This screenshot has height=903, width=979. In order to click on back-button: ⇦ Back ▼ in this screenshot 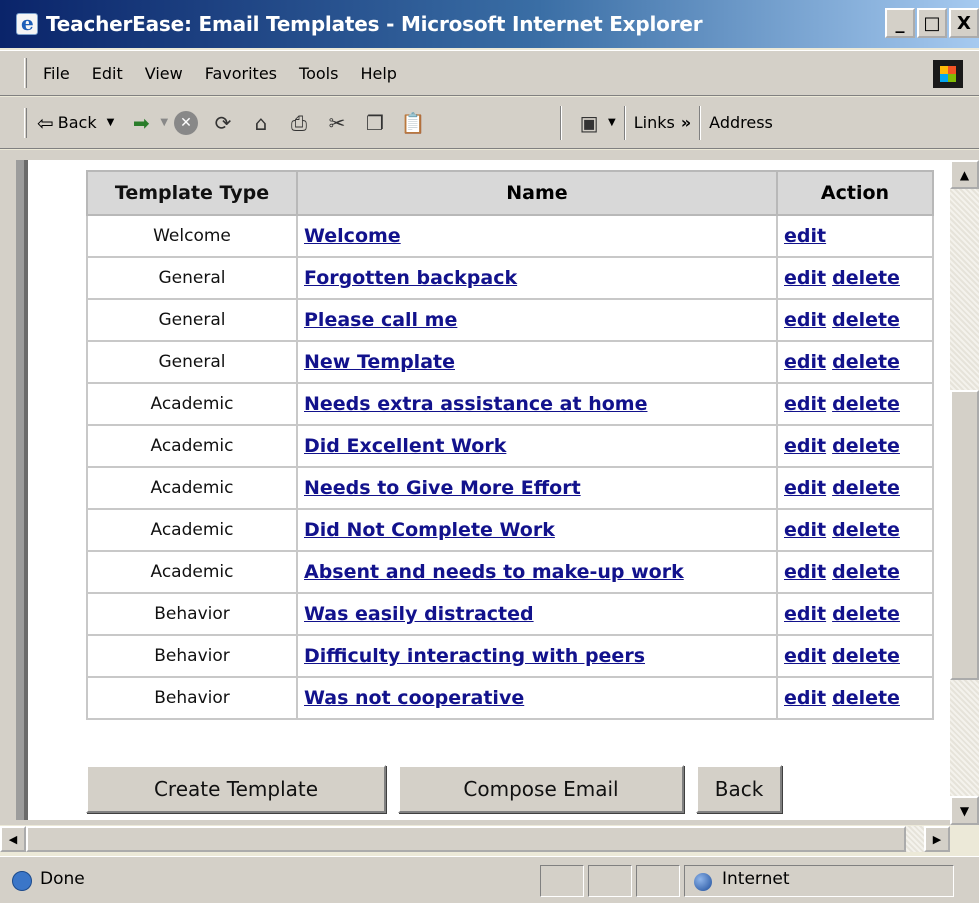, I will do `click(75, 123)`.